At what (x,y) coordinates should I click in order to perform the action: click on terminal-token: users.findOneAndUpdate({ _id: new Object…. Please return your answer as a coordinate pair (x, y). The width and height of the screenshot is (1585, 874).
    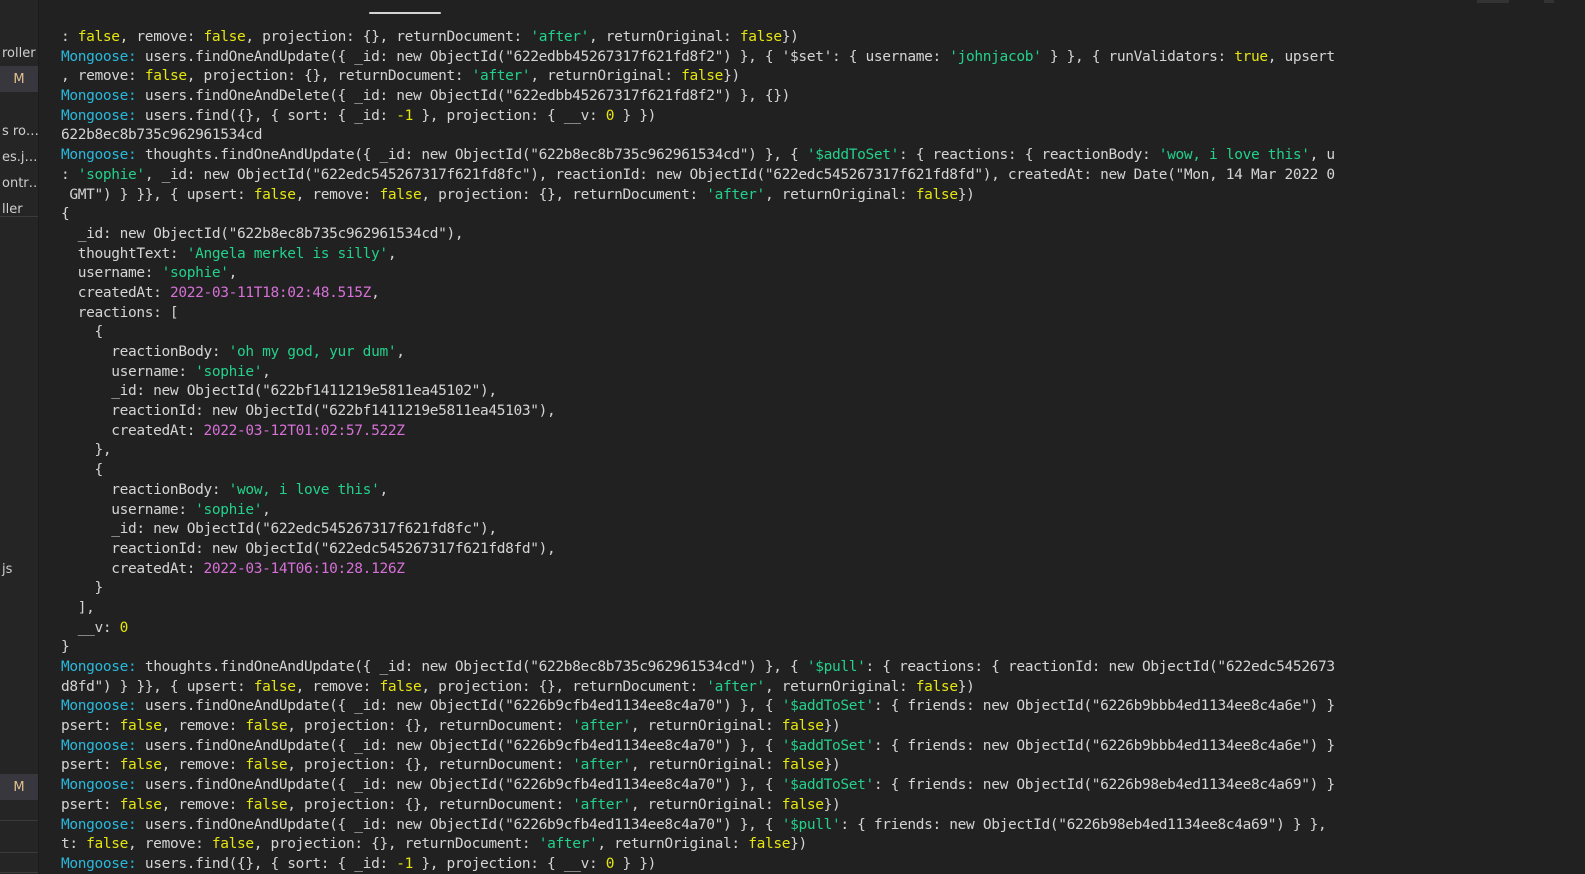
    Looking at the image, I should click on (463, 824).